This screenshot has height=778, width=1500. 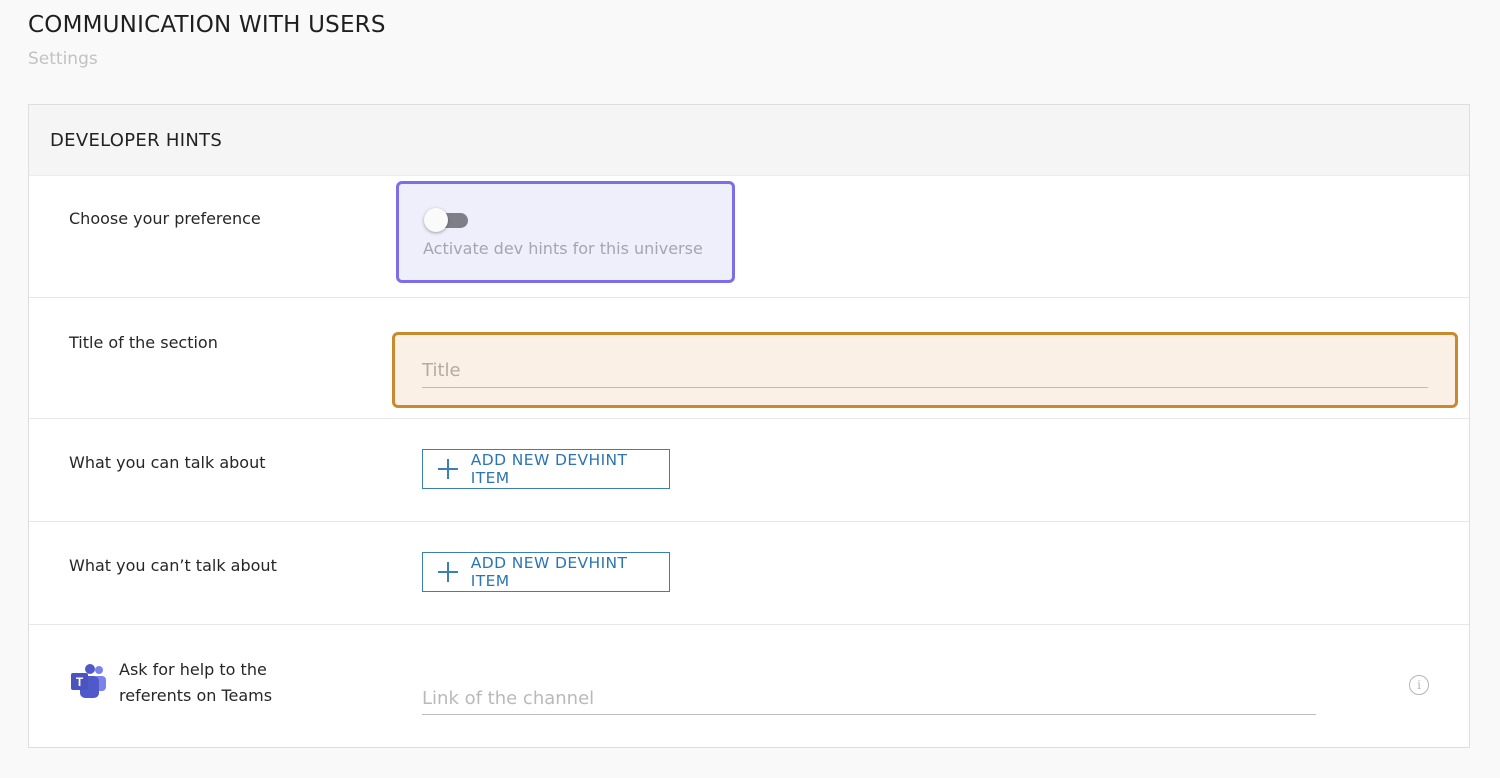 What do you see at coordinates (219, 683) in the screenshot?
I see `teams-label: Ask for help to the referents on Teams` at bounding box center [219, 683].